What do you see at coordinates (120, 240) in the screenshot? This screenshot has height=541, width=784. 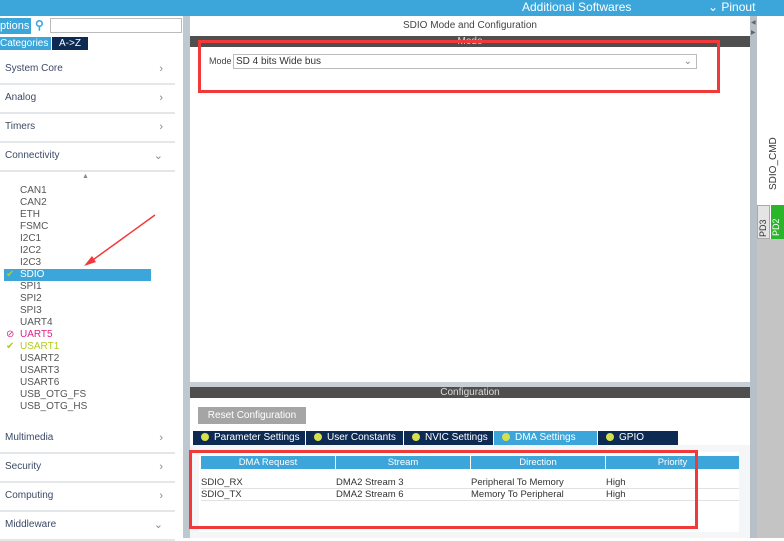 I see `annotation-arrow` at bounding box center [120, 240].